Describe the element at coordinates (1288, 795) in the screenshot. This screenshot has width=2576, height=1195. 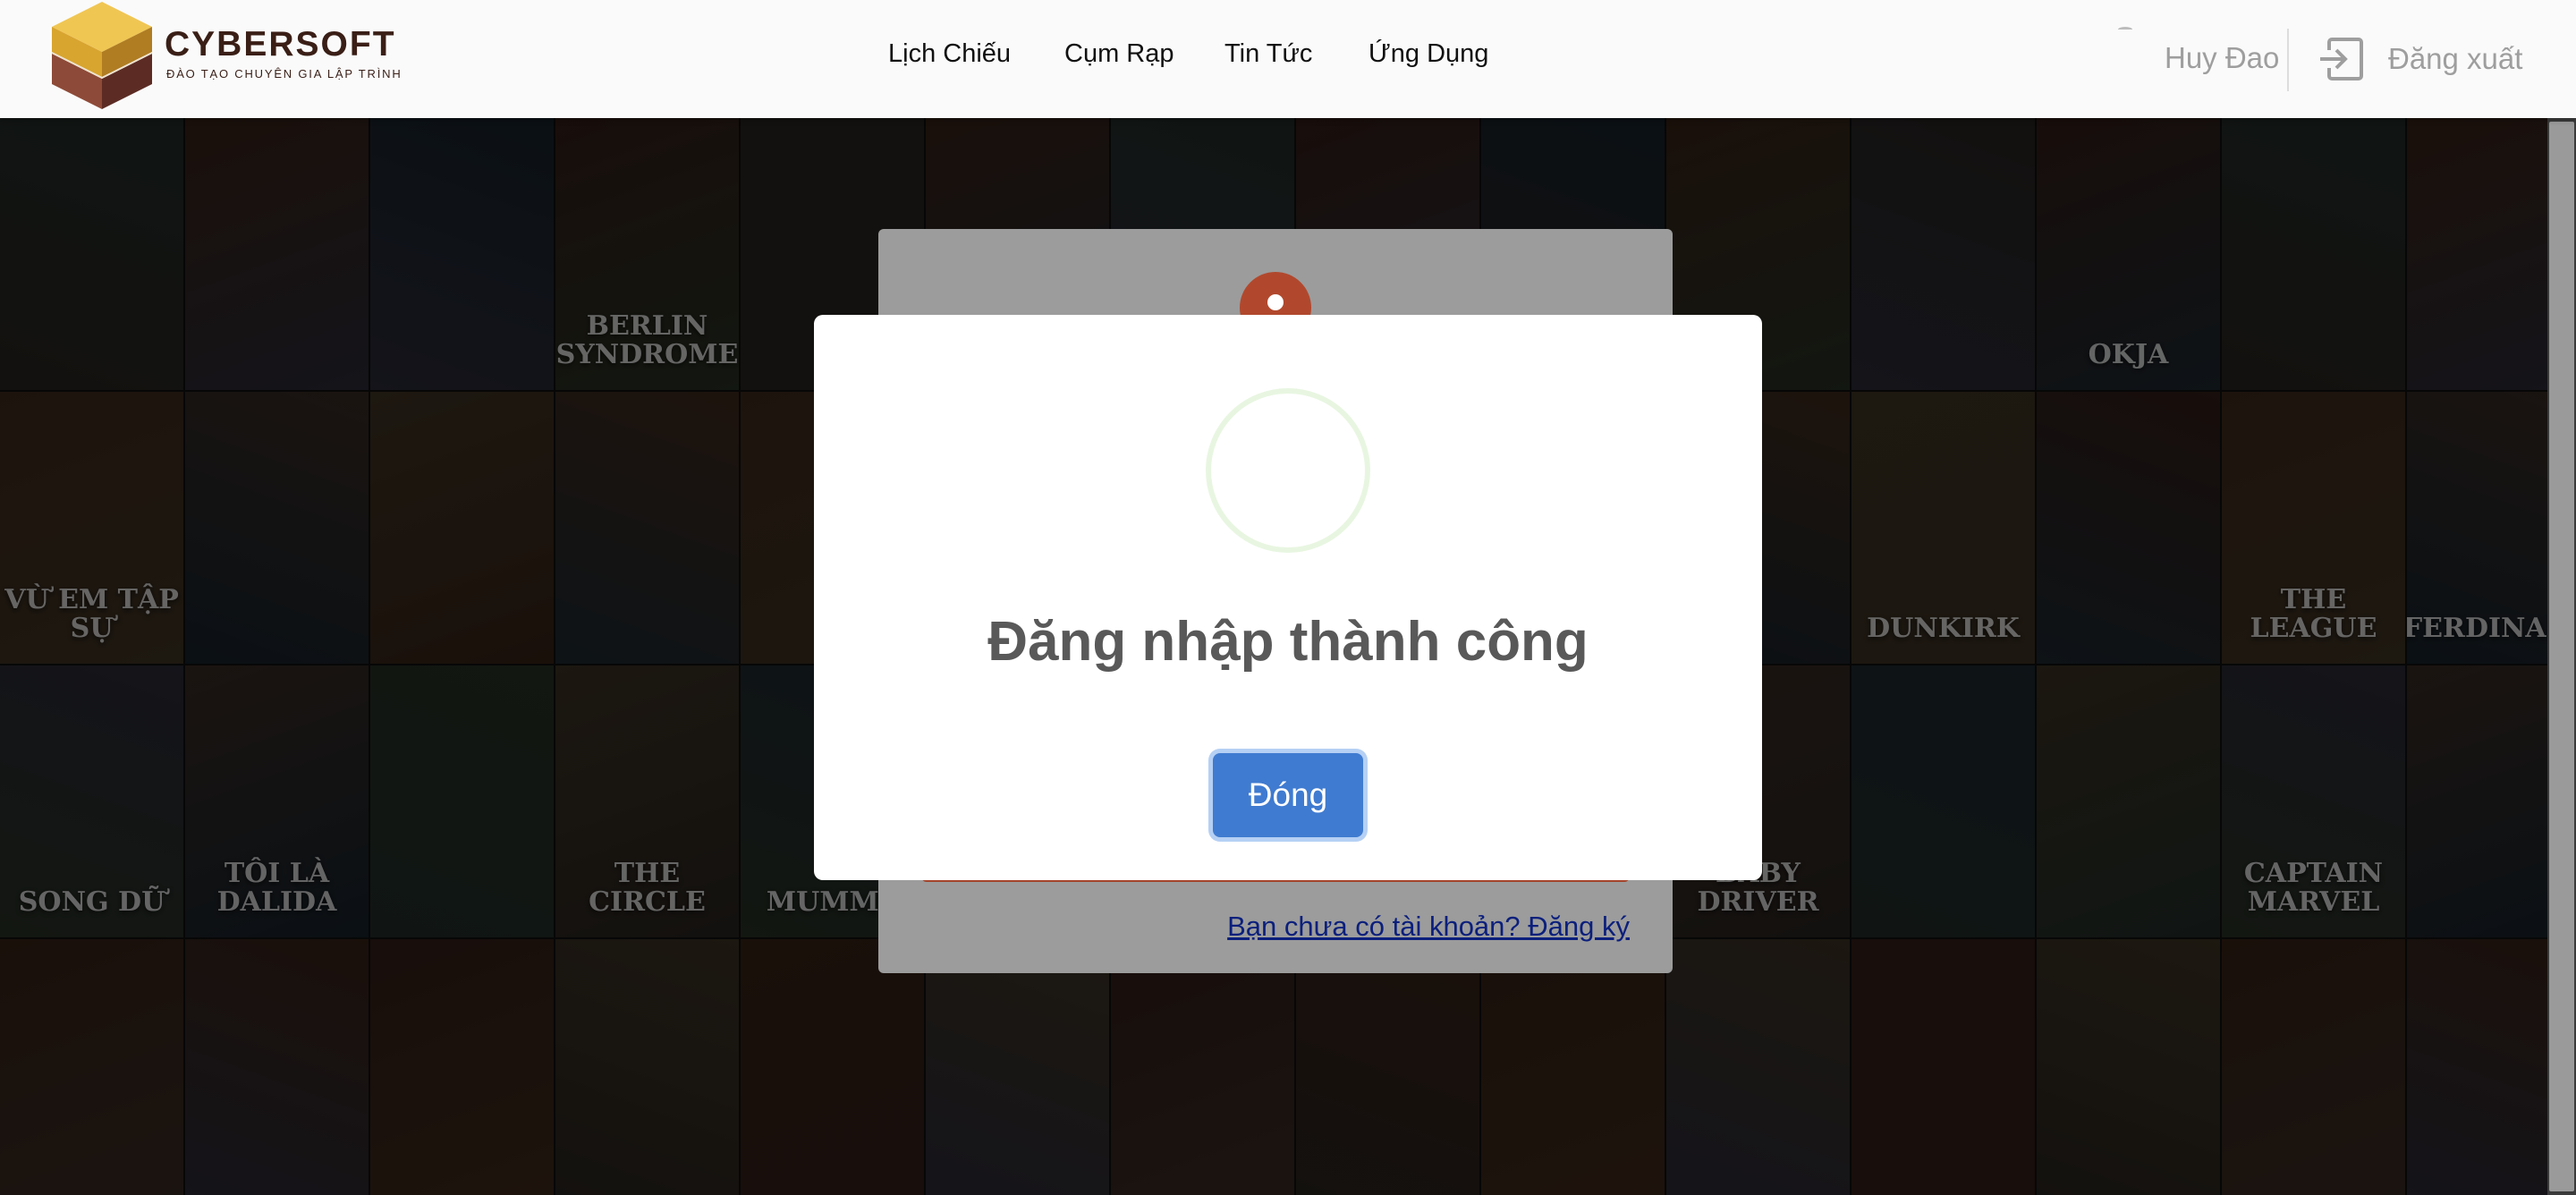
I see `close-button: Đóng` at that location.